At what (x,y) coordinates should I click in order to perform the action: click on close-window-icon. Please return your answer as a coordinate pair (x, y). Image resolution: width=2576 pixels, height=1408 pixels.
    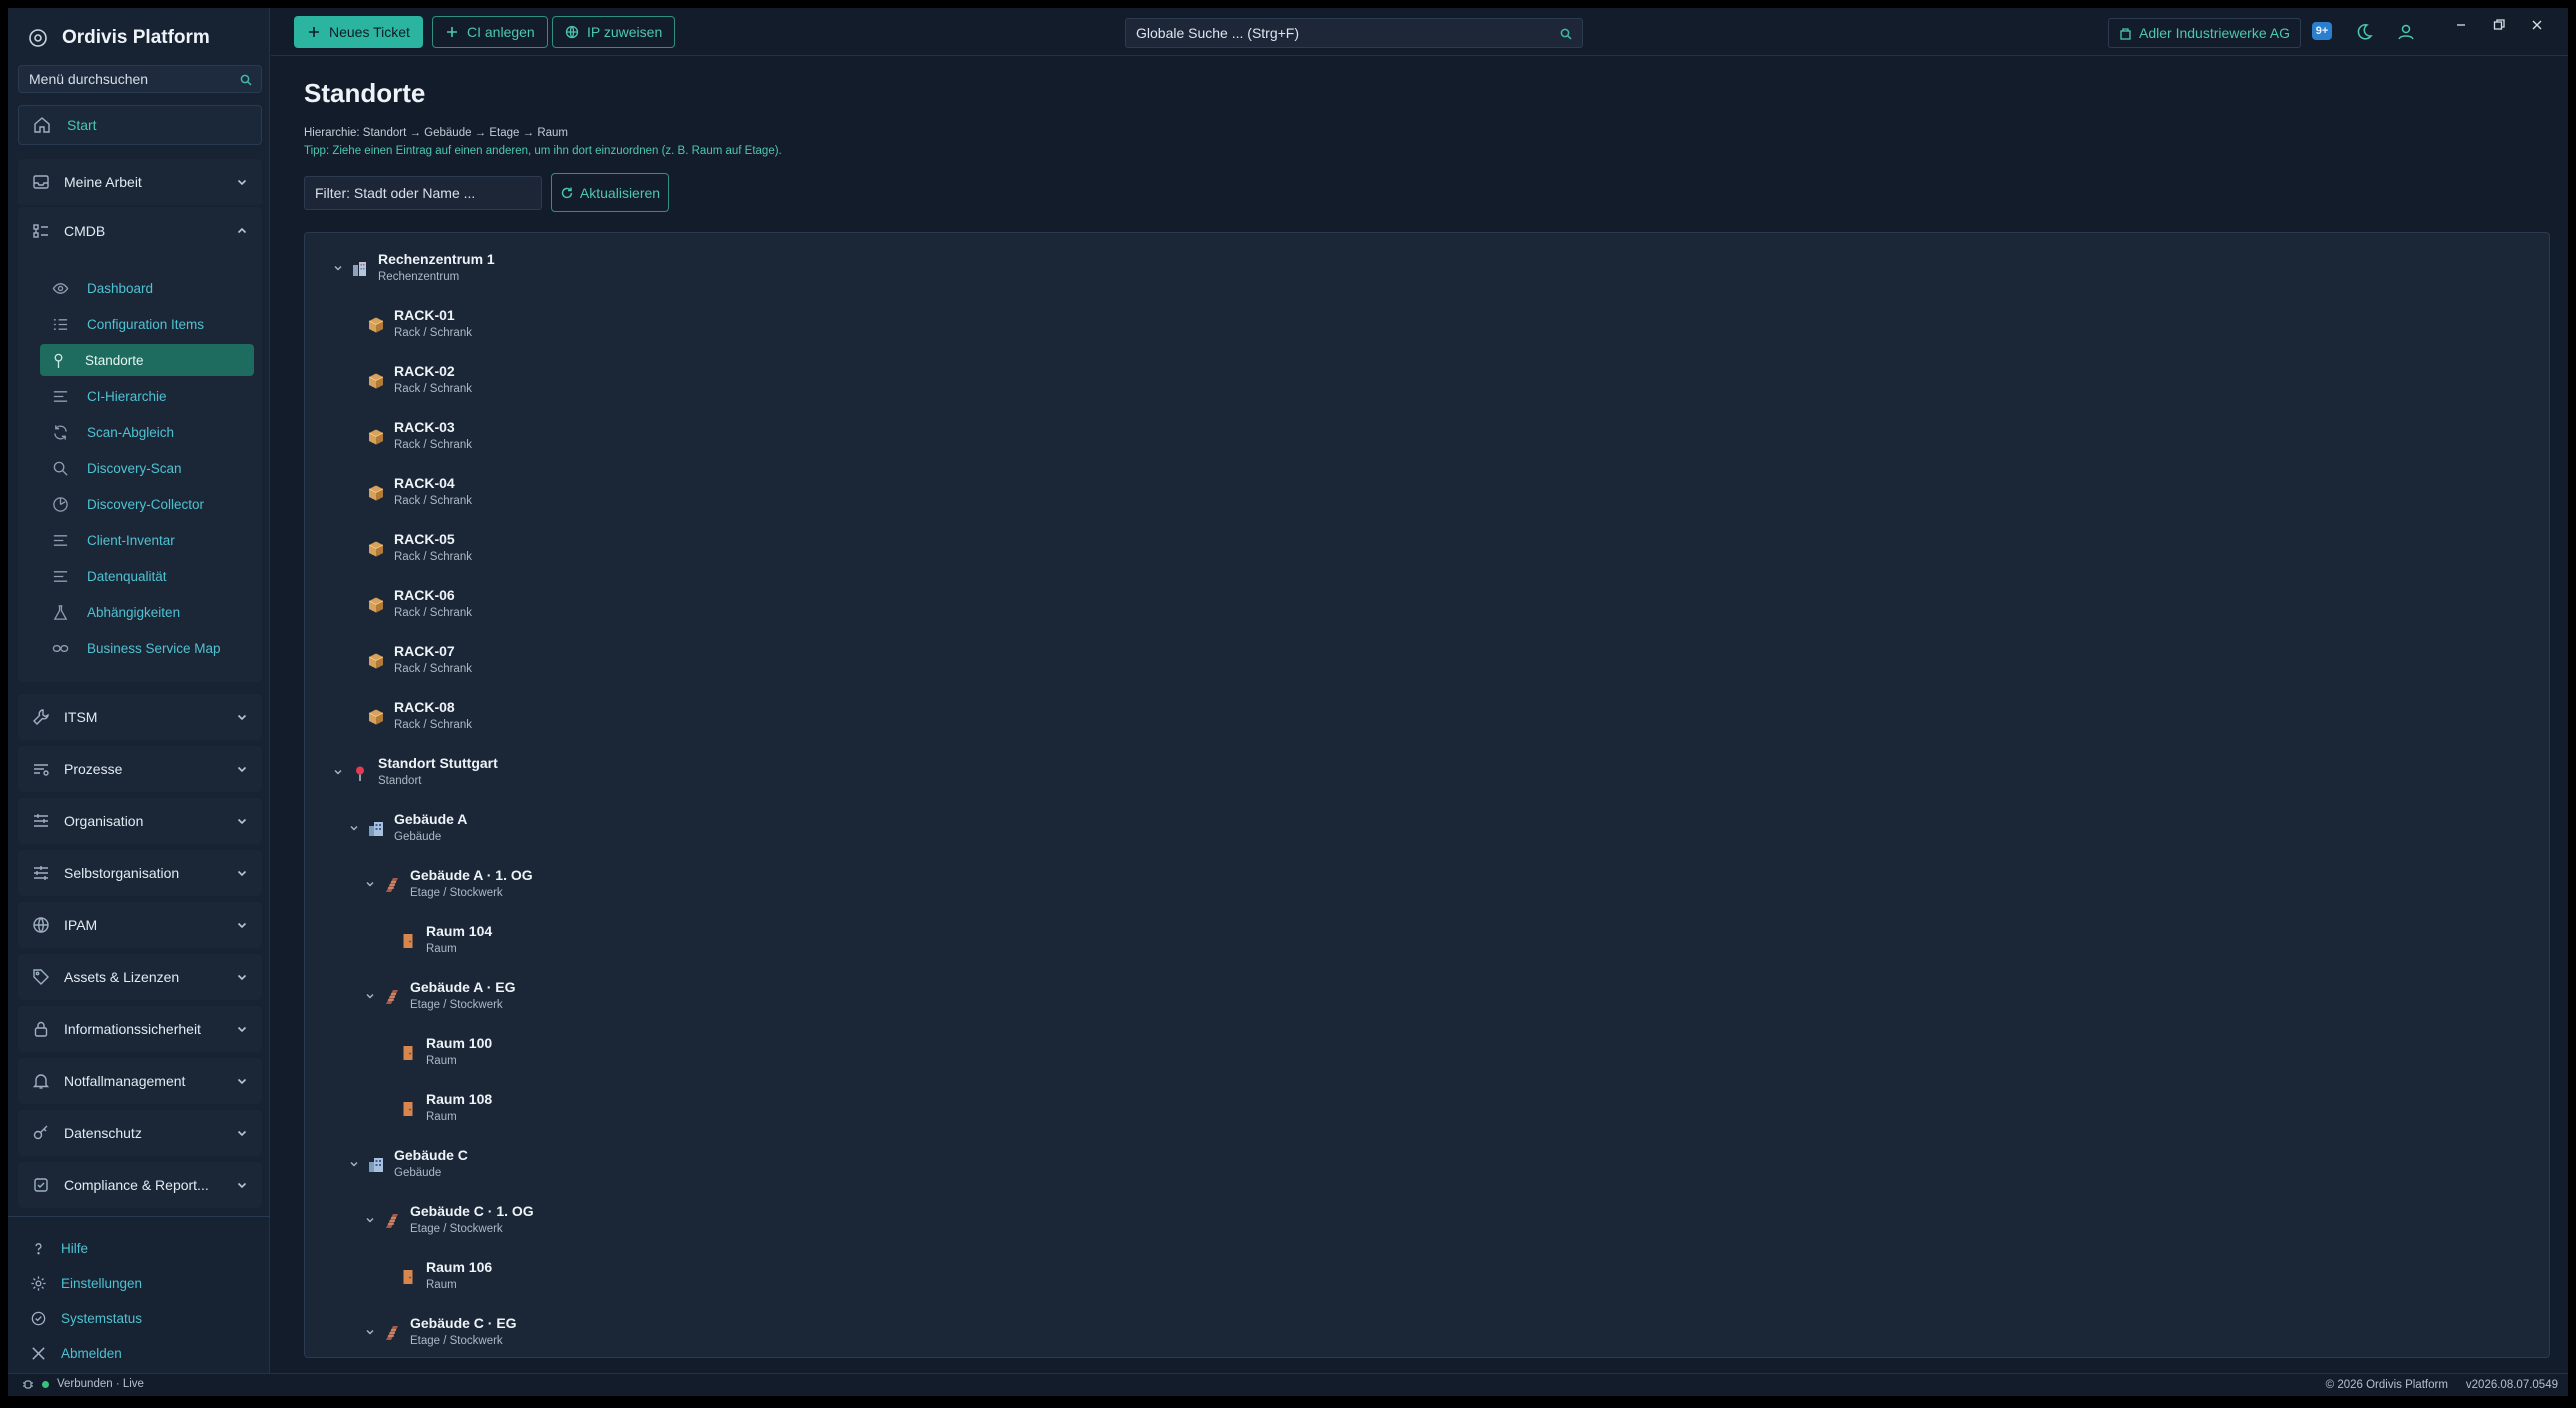
    Looking at the image, I should click on (2537, 25).